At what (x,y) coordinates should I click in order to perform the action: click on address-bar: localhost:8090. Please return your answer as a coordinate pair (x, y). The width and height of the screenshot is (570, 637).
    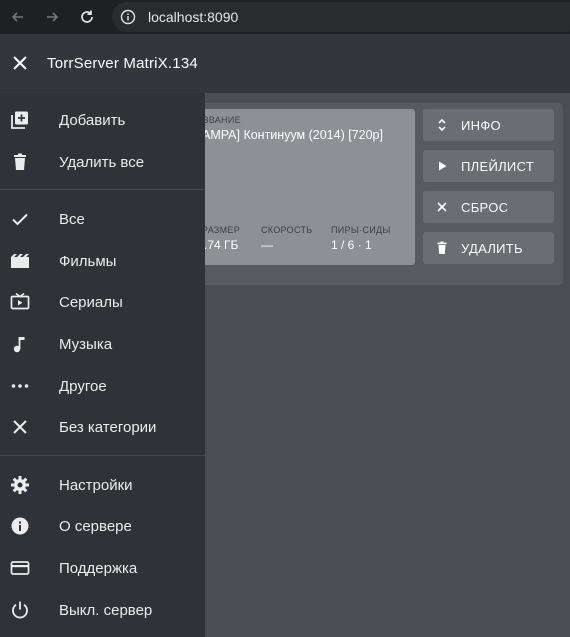
    Looking at the image, I should click on (341, 17).